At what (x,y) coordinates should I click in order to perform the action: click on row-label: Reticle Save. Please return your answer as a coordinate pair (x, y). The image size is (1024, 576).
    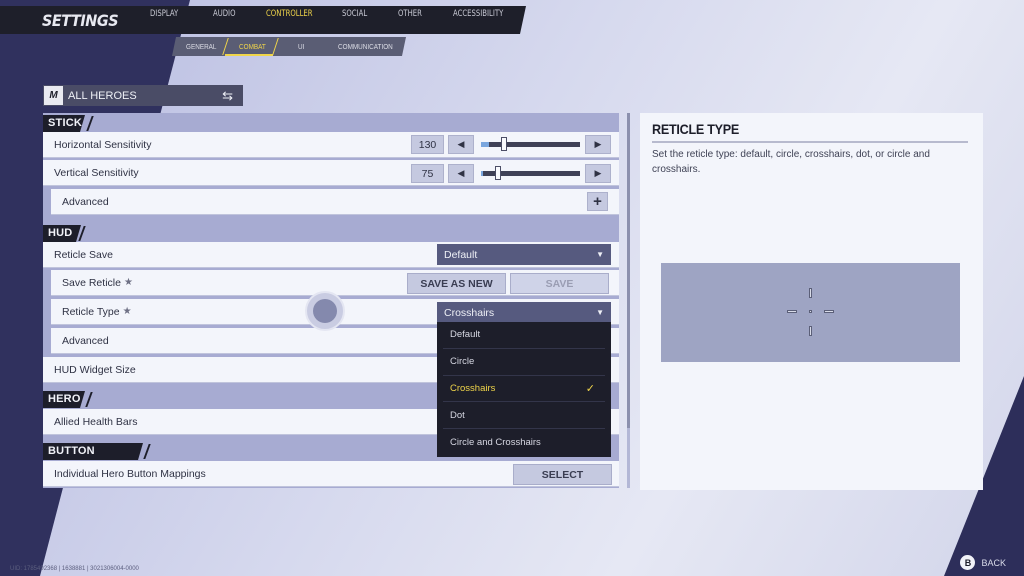
    Looking at the image, I should click on (83, 254).